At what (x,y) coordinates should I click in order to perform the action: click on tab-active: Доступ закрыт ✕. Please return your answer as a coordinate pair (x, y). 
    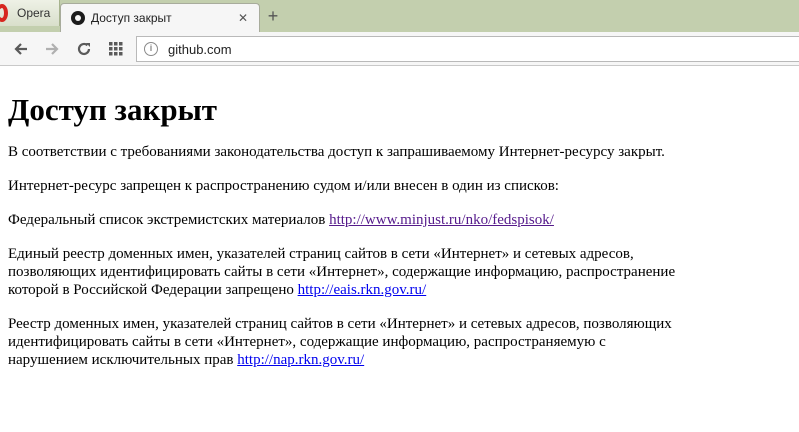
    Looking at the image, I should click on (160, 17).